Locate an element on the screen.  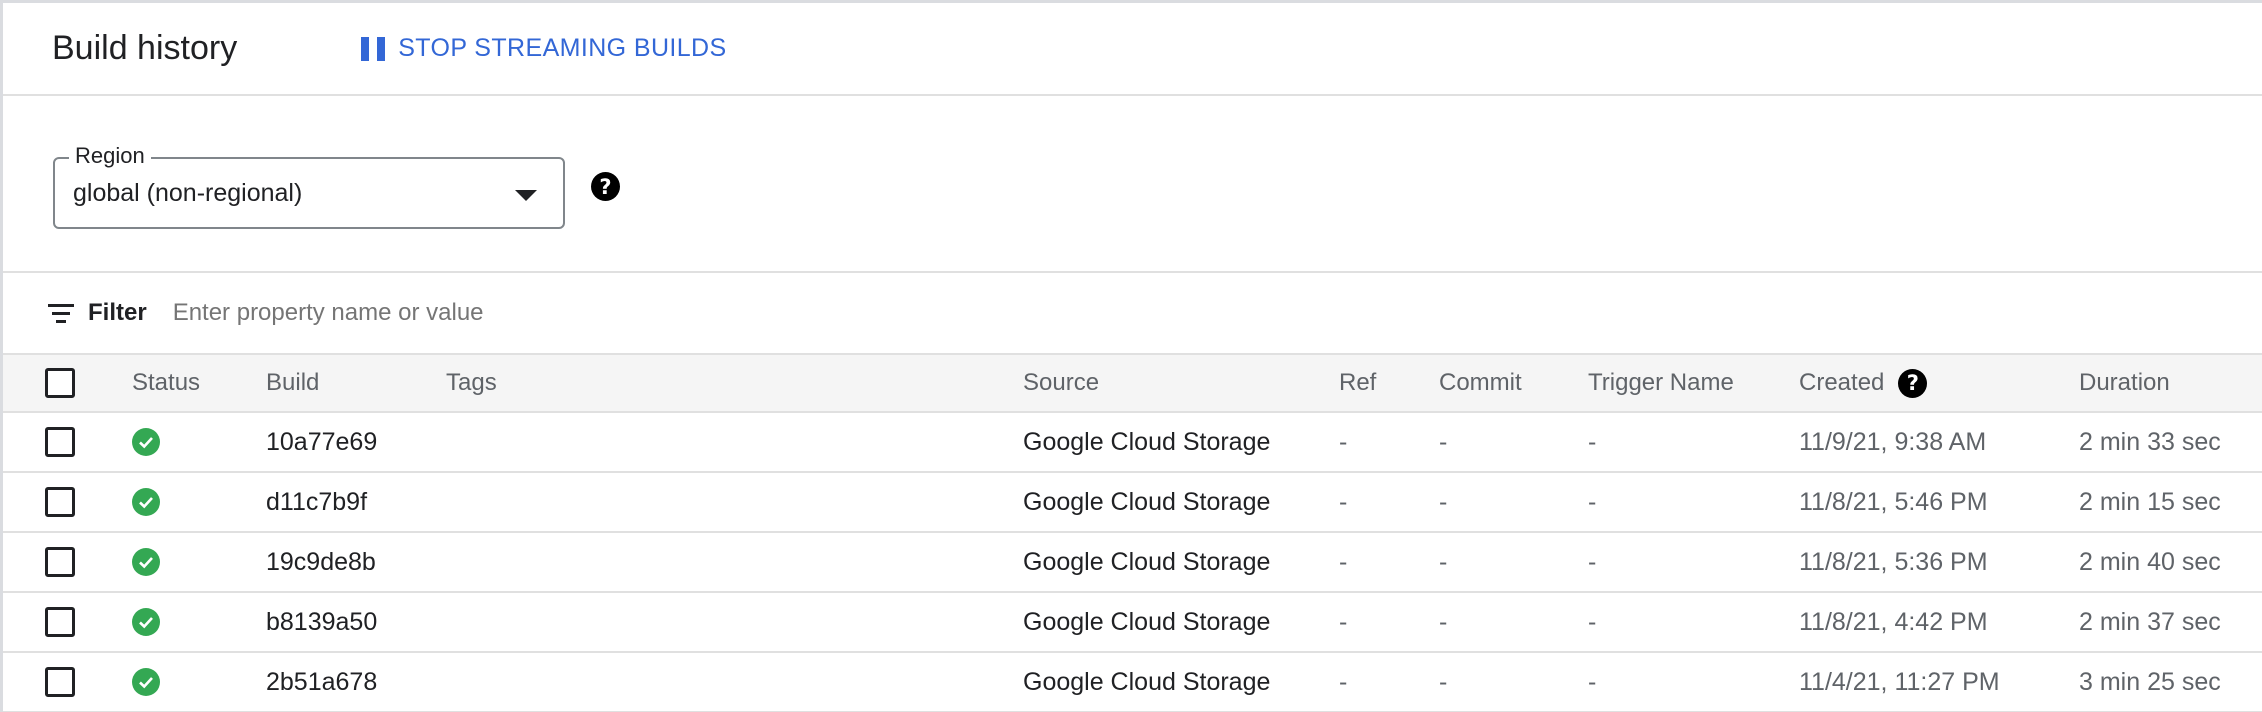
column-header-ref: Ref is located at coordinates (1357, 383).